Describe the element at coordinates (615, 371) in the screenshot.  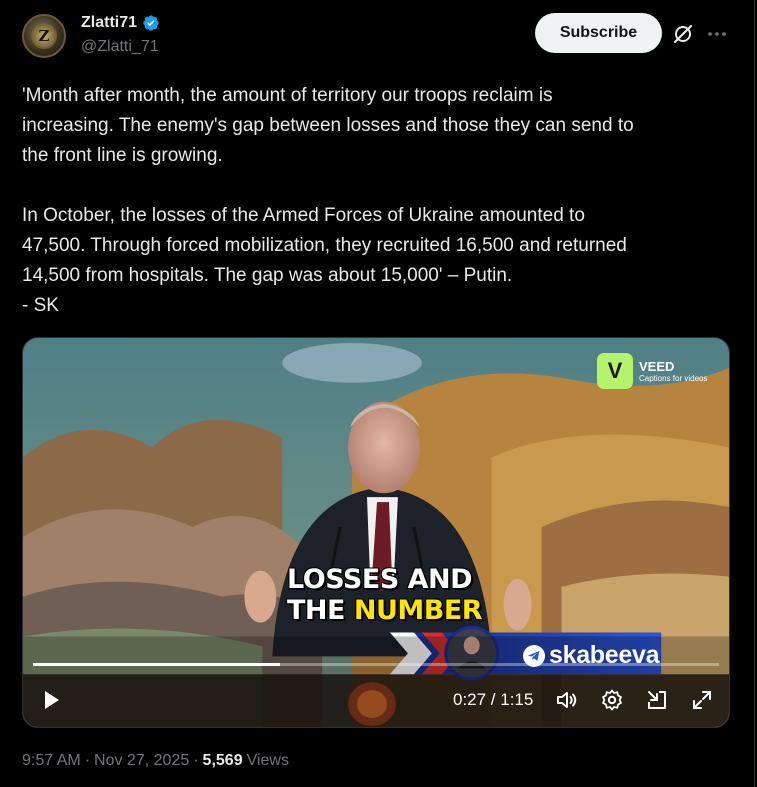
I see `veed-logo: V` at that location.